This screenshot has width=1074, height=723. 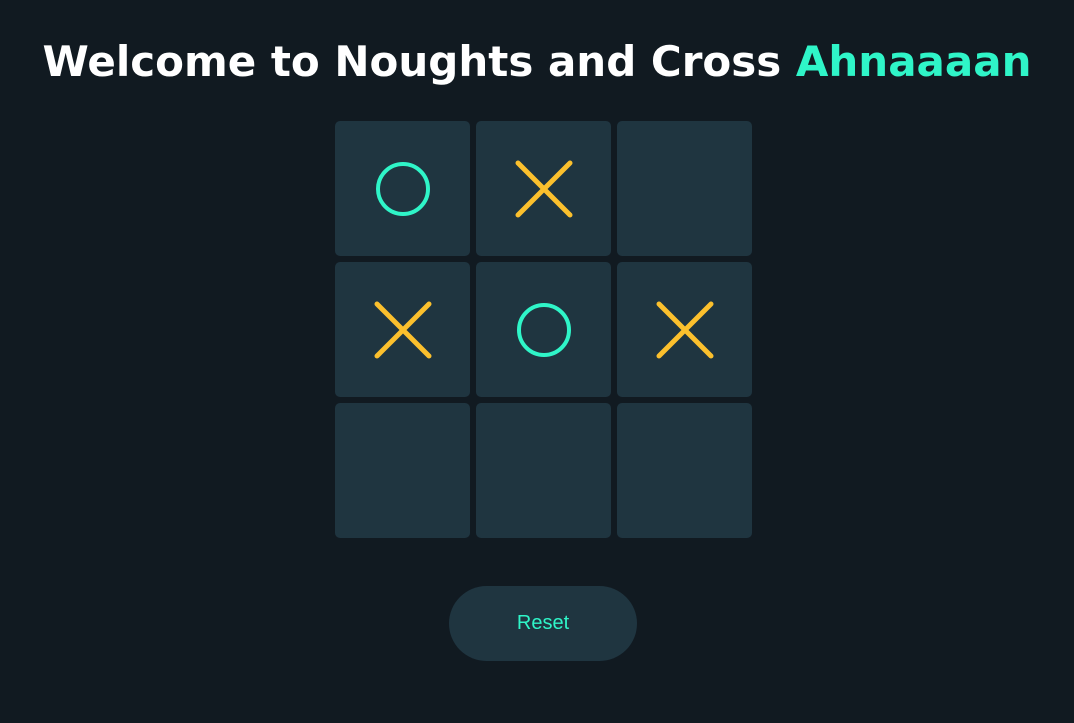 I want to click on player-name: Ahnaaaan, so click(x=913, y=61).